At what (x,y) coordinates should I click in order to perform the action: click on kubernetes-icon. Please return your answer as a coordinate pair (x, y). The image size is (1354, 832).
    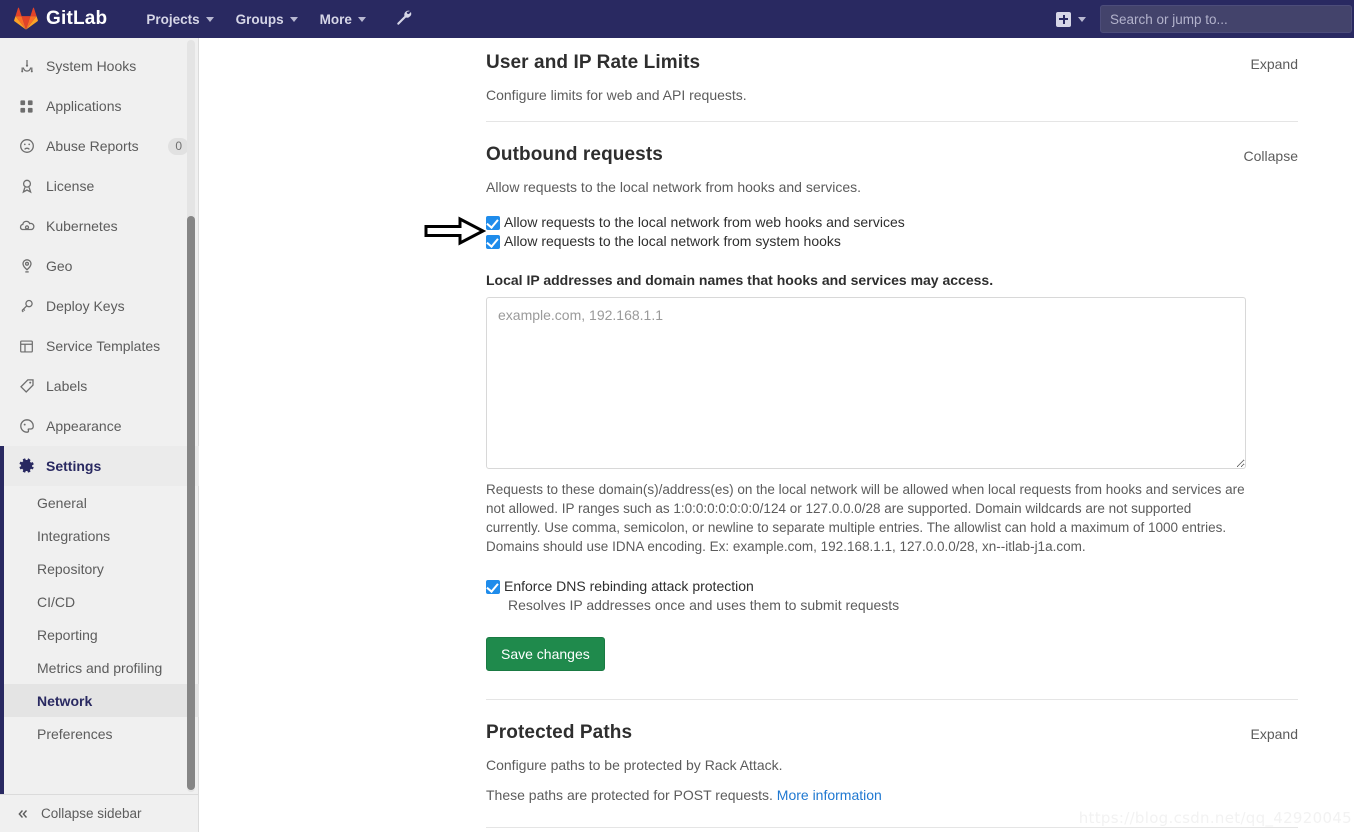
    Looking at the image, I should click on (26, 226).